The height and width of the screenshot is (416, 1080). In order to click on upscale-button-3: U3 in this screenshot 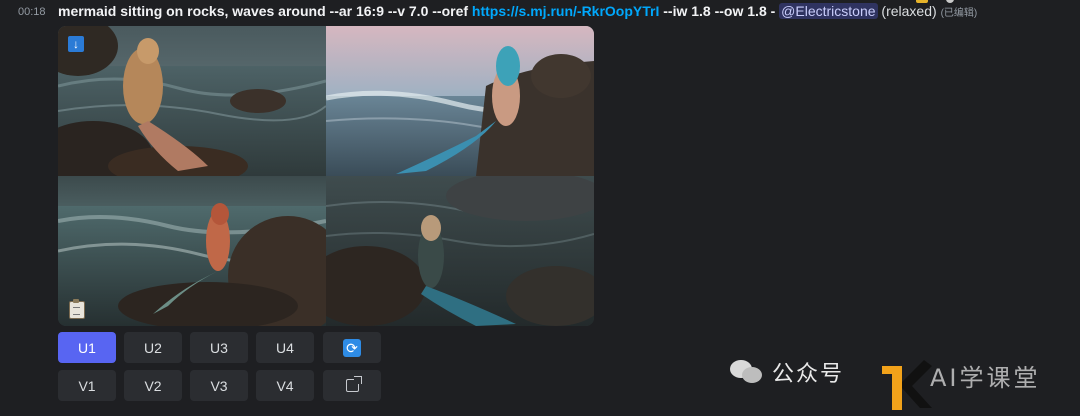, I will do `click(219, 347)`.